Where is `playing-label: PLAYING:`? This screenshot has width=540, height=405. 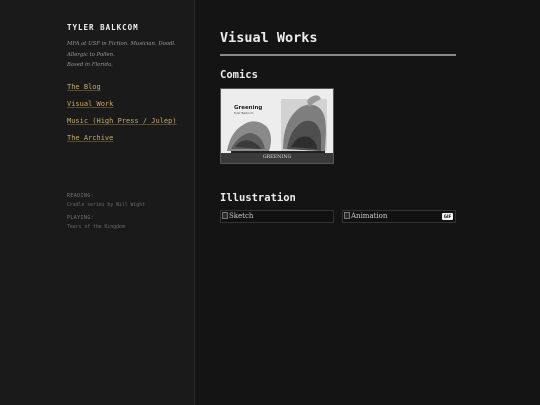
playing-label: PLAYING: is located at coordinates (81, 218).